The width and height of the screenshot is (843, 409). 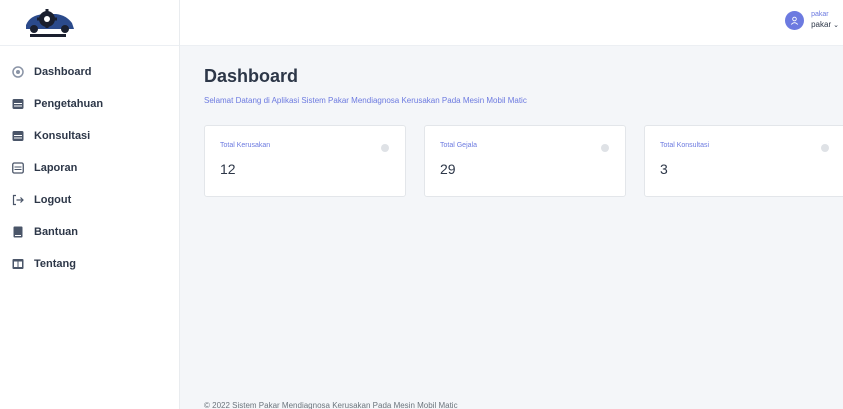 I want to click on page-title: Dashboard, so click(x=251, y=76).